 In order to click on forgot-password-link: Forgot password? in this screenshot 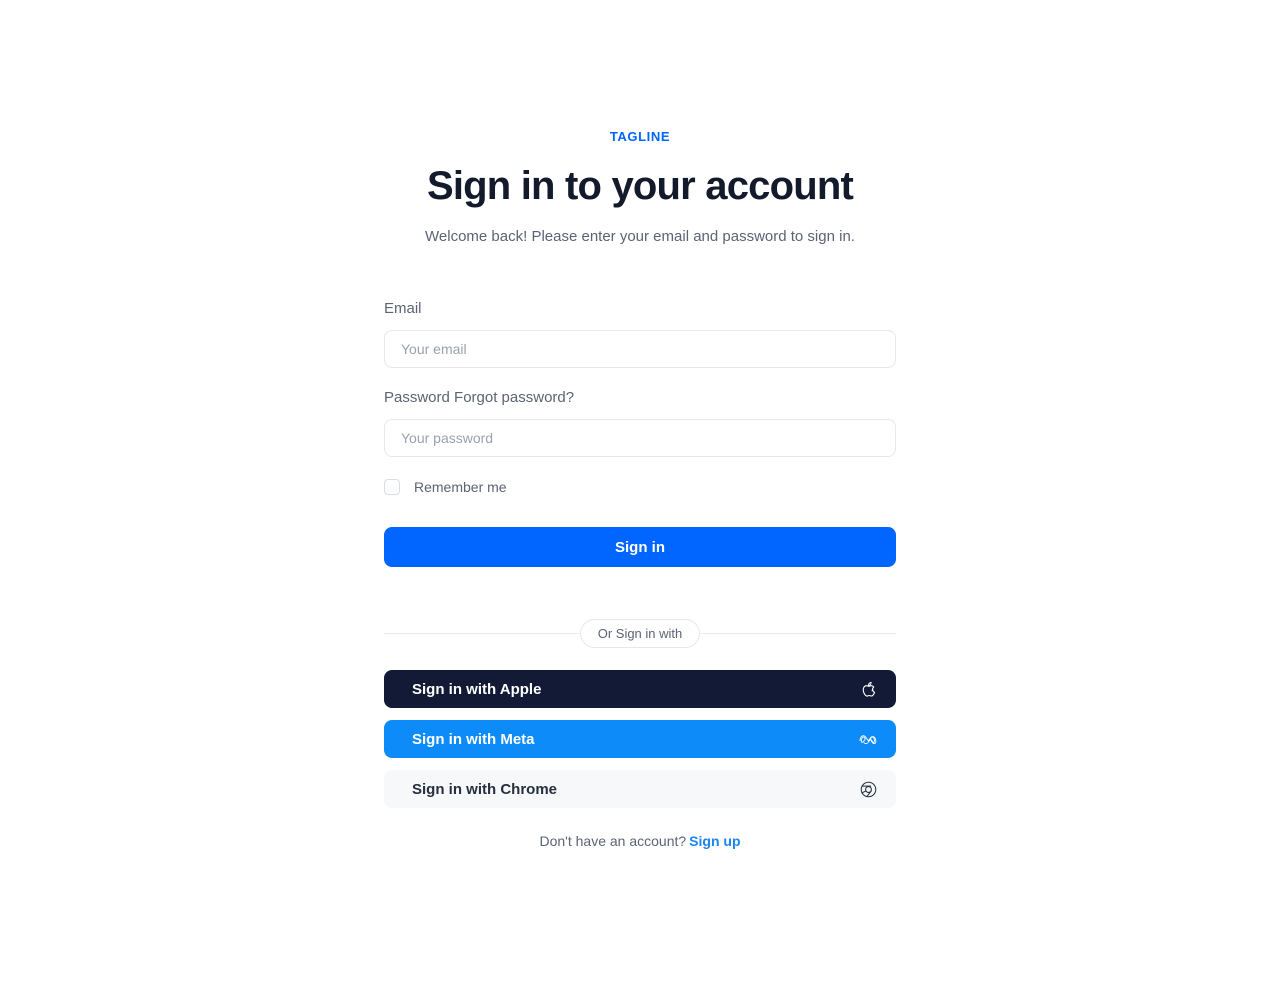, I will do `click(514, 397)`.